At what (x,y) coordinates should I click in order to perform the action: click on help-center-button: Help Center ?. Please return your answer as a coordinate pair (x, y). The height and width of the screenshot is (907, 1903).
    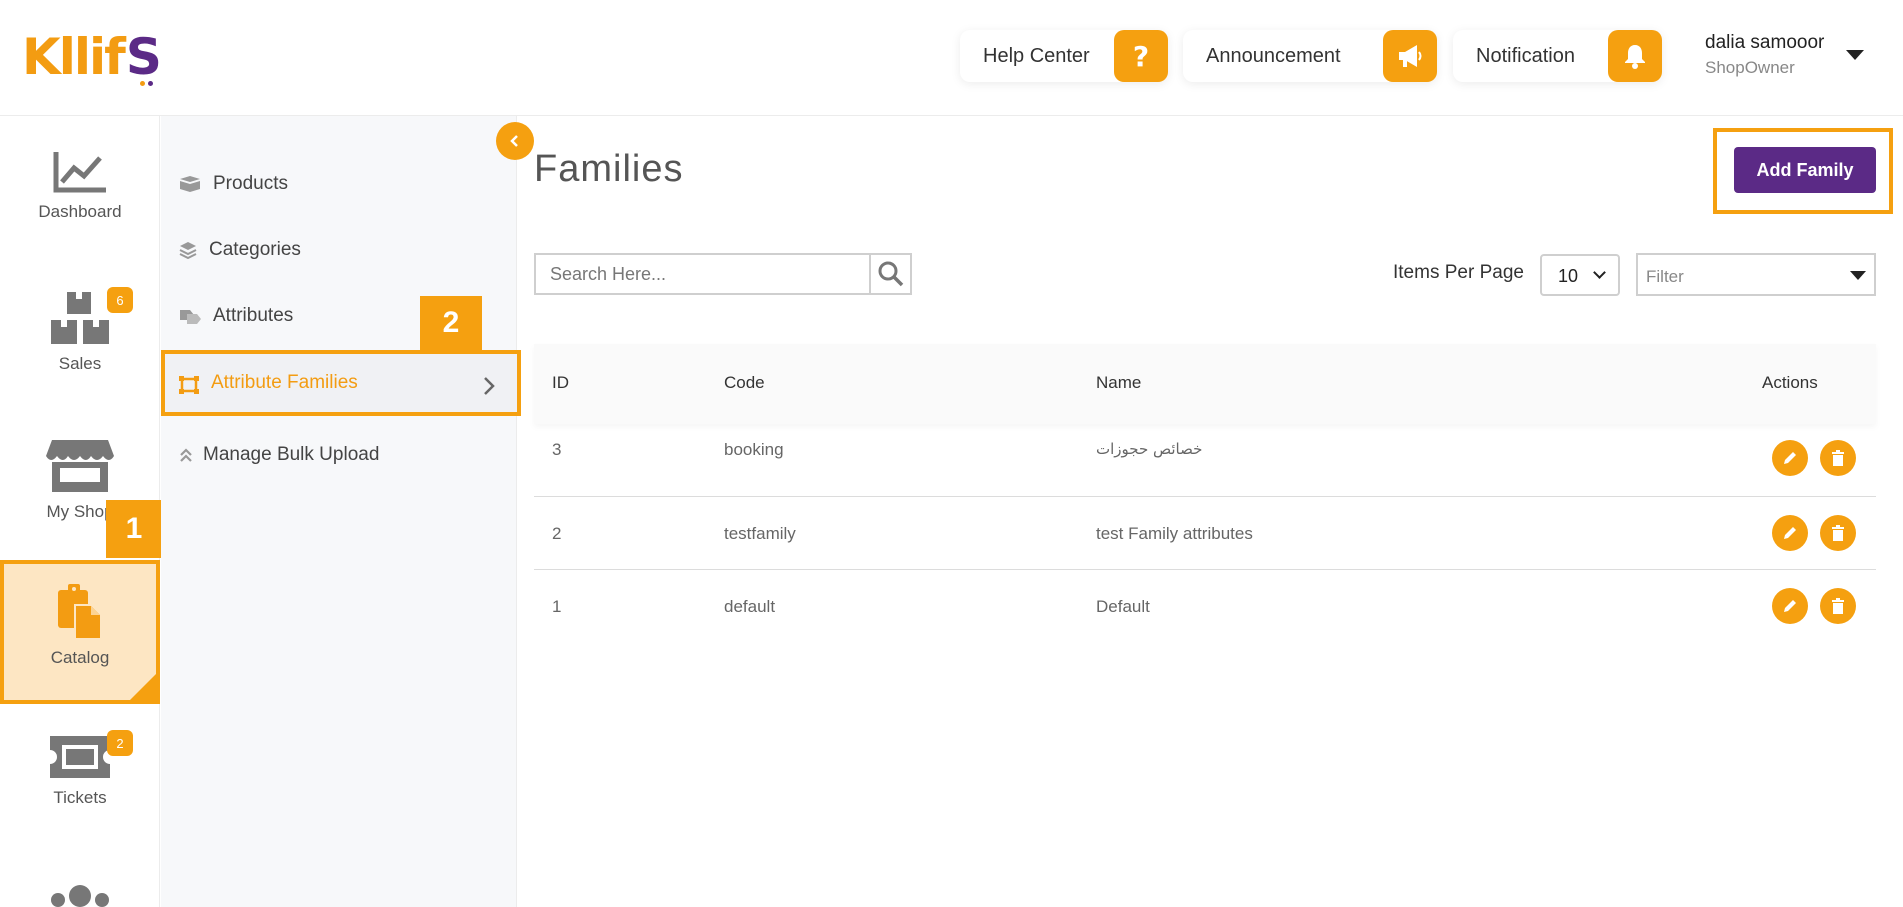
    Looking at the image, I should click on (1064, 56).